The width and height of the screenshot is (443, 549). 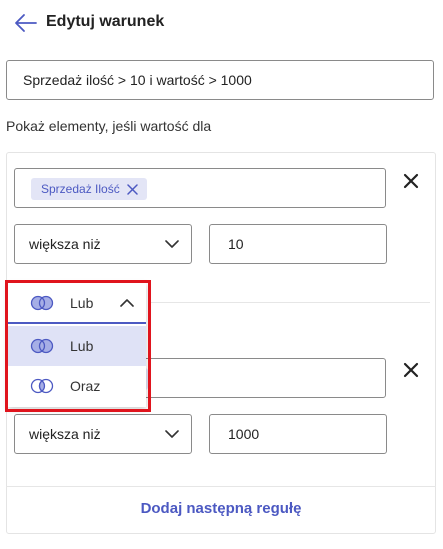 I want to click on operator-current: Lub, so click(x=82, y=302).